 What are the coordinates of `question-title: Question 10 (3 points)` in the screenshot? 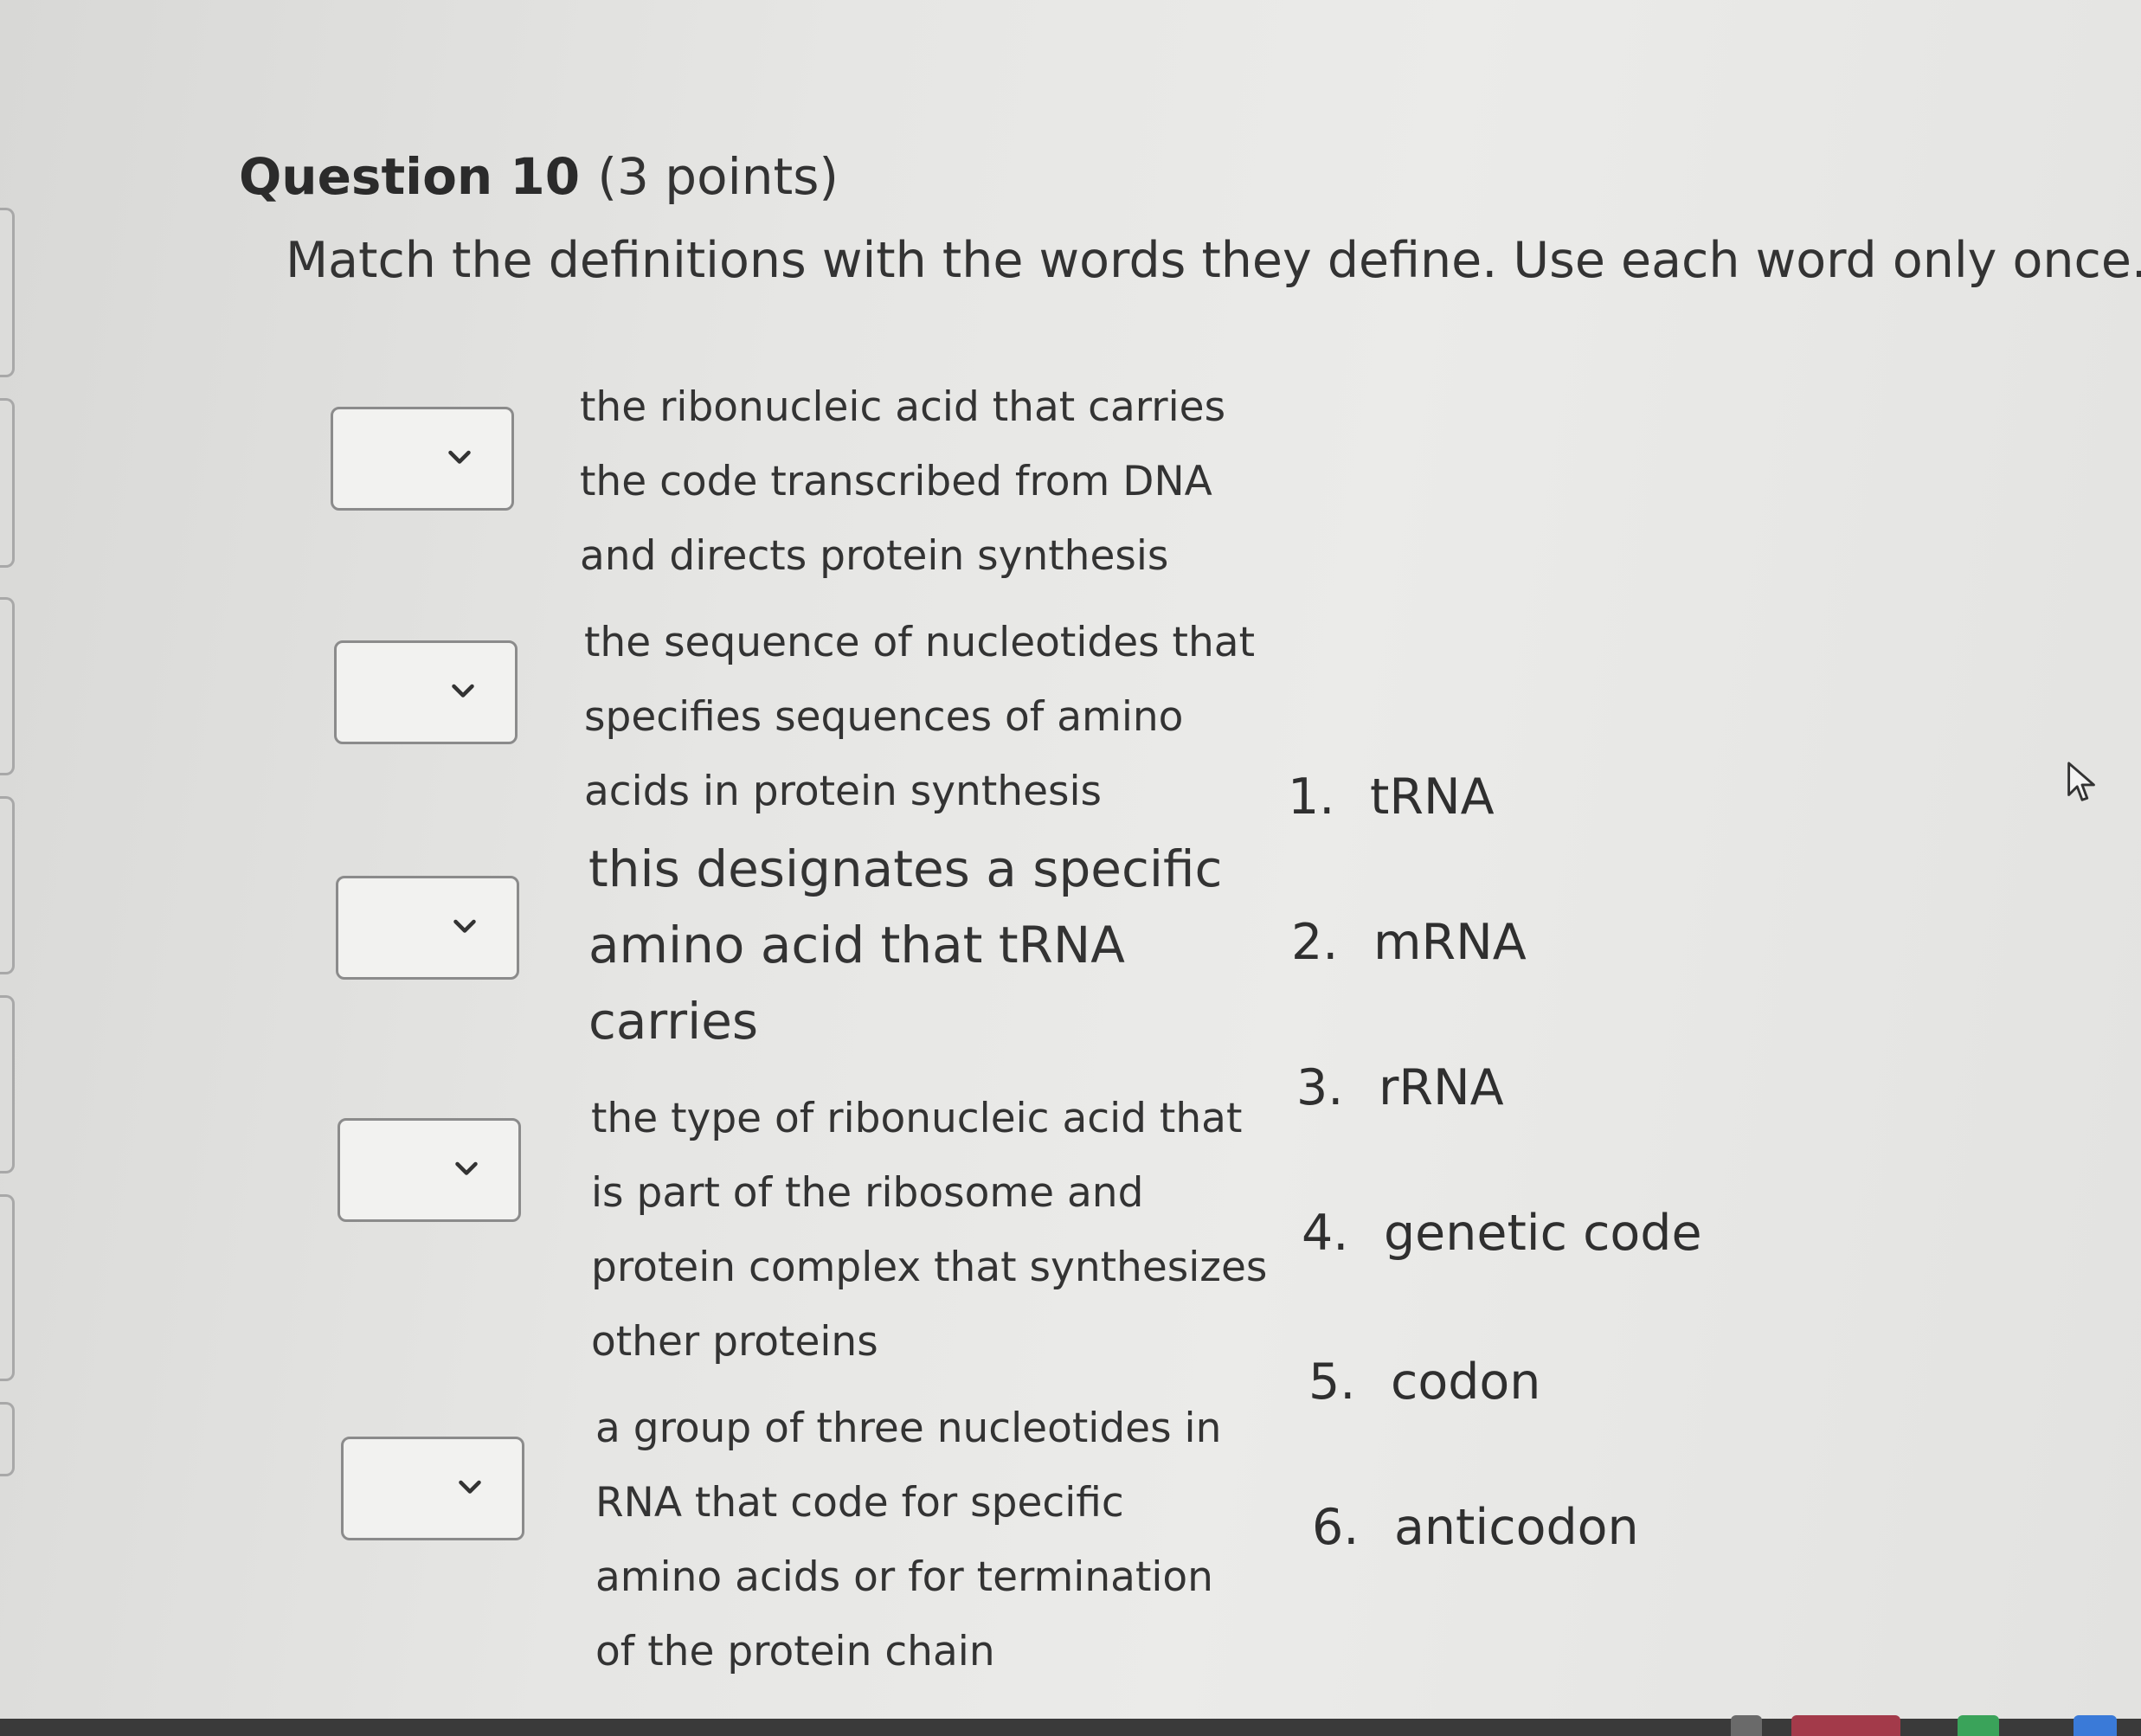 It's located at (539, 177).